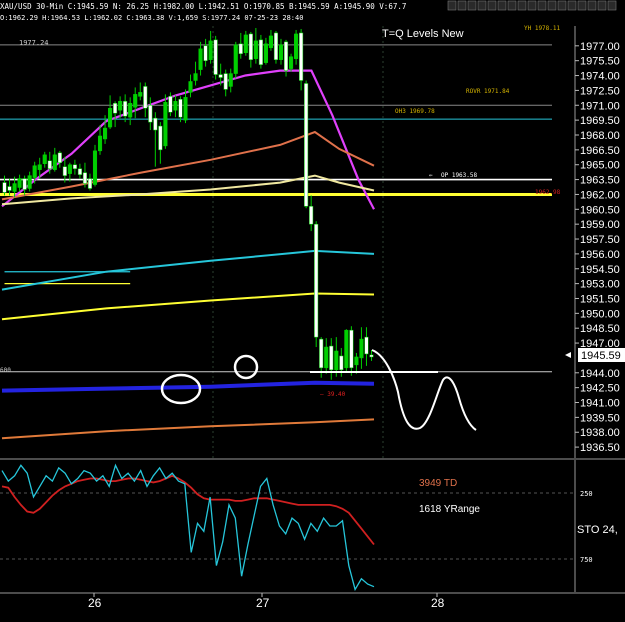 Image resolution: width=625 pixels, height=622 pixels. I want to click on oscillator-sto-label: STO 24,, so click(597, 530).